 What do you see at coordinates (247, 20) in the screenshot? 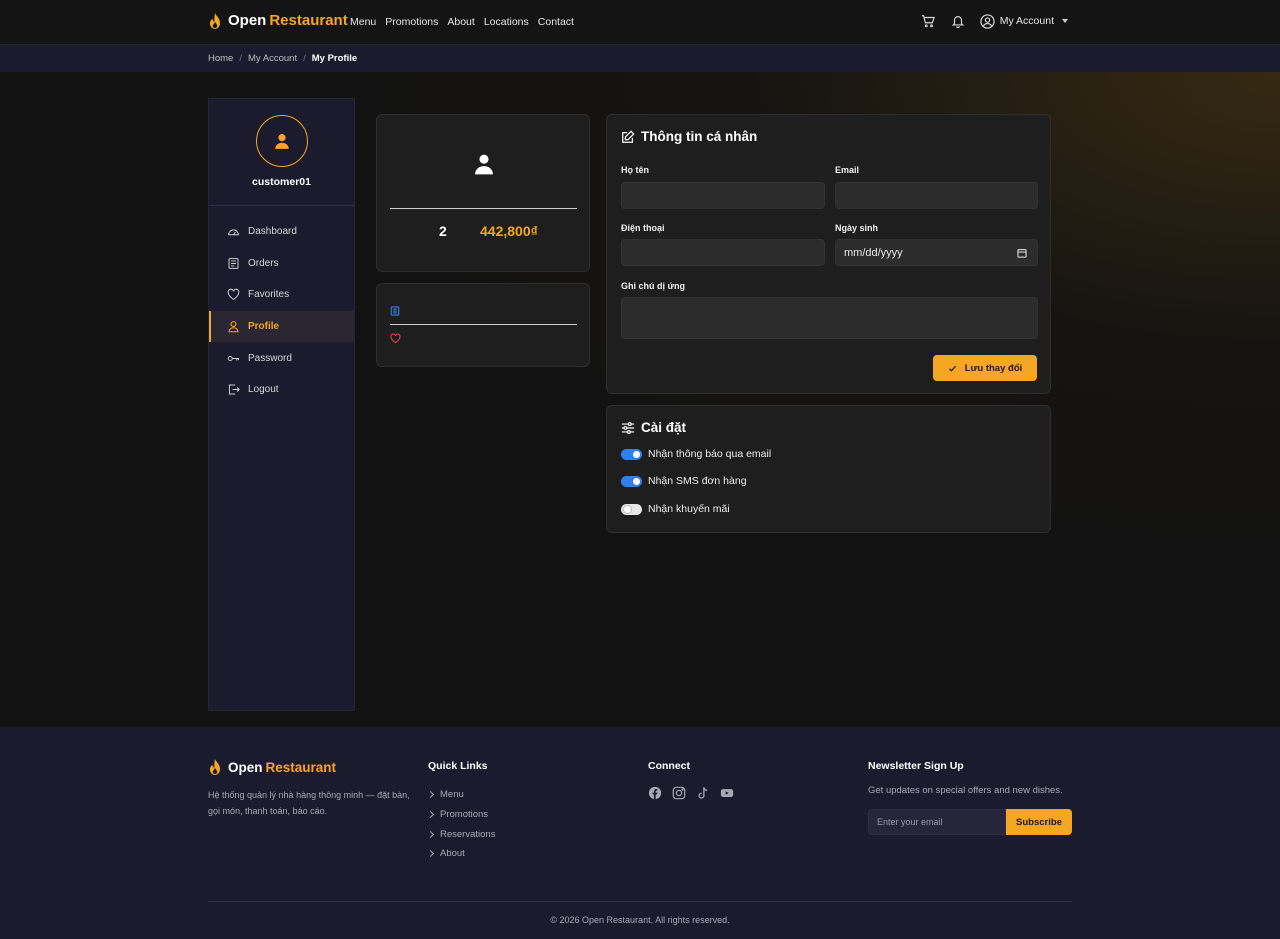
I see `brand-name-part1: Open` at bounding box center [247, 20].